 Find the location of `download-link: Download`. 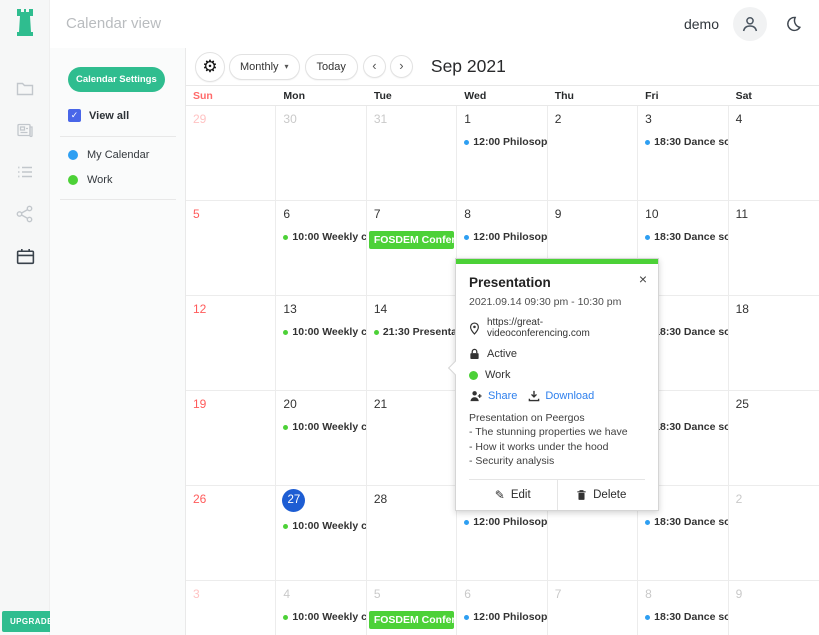

download-link: Download is located at coordinates (569, 396).